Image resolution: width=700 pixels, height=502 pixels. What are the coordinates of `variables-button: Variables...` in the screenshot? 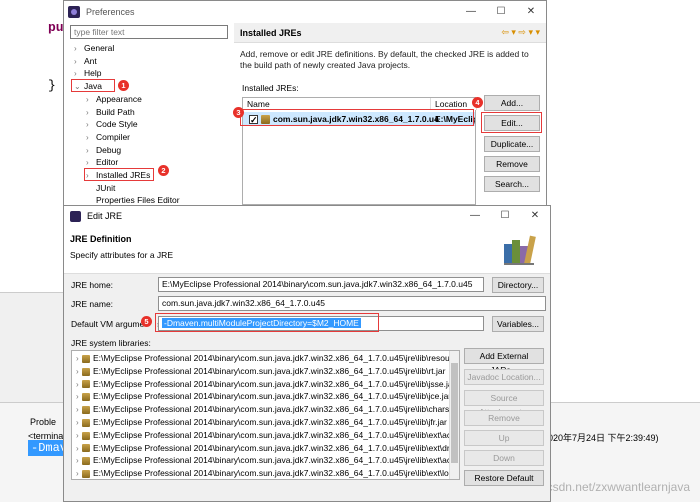 It's located at (518, 324).